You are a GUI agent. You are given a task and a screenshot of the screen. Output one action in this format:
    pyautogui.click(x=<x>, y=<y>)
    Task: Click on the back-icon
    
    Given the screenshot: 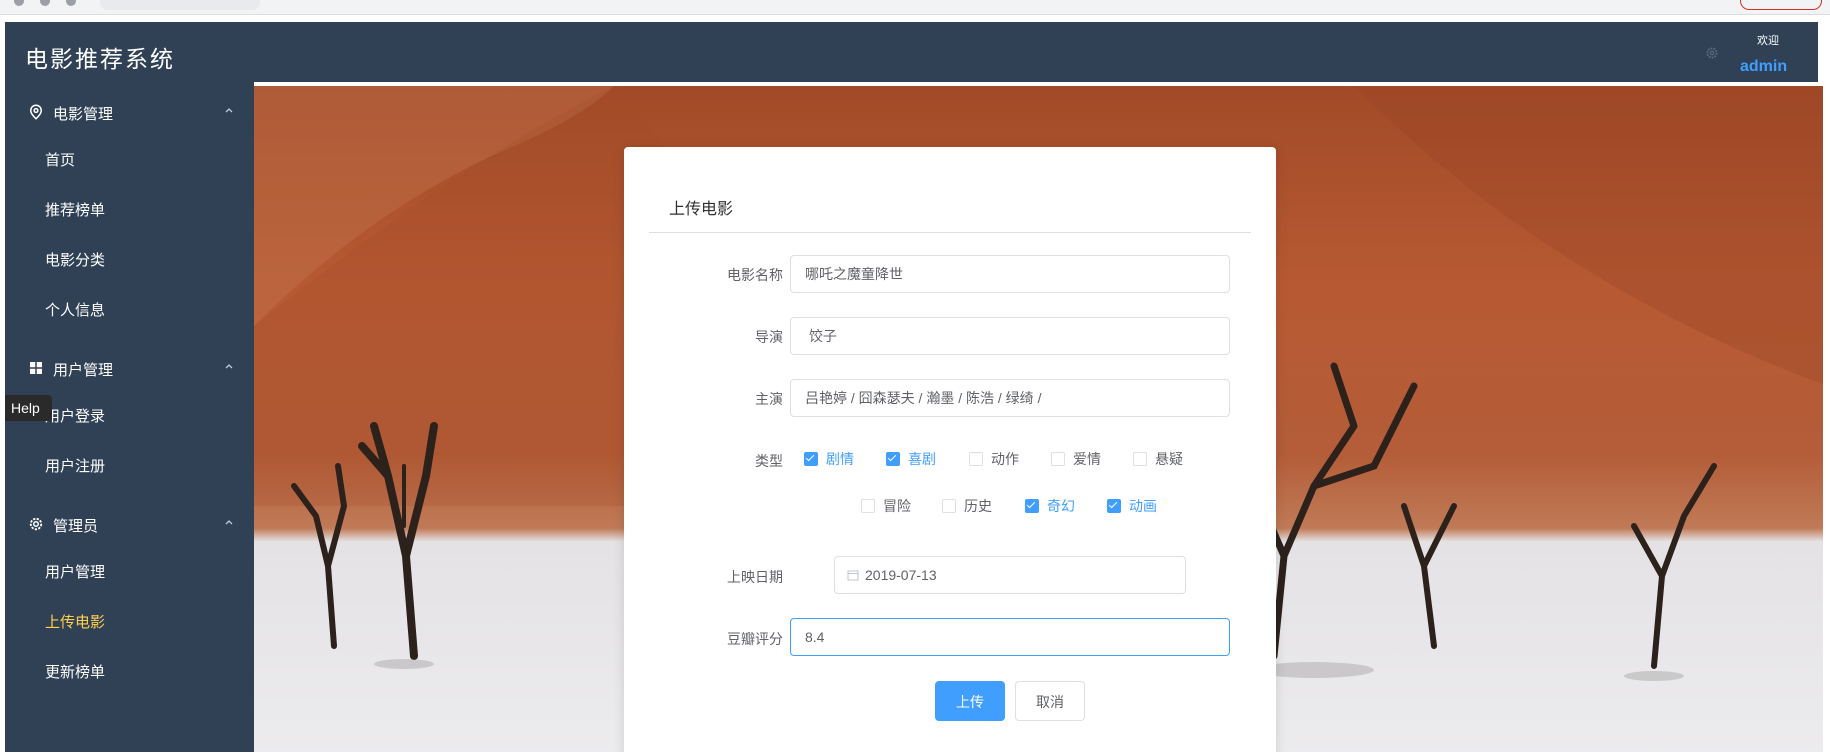 What is the action you would take?
    pyautogui.click(x=19, y=3)
    